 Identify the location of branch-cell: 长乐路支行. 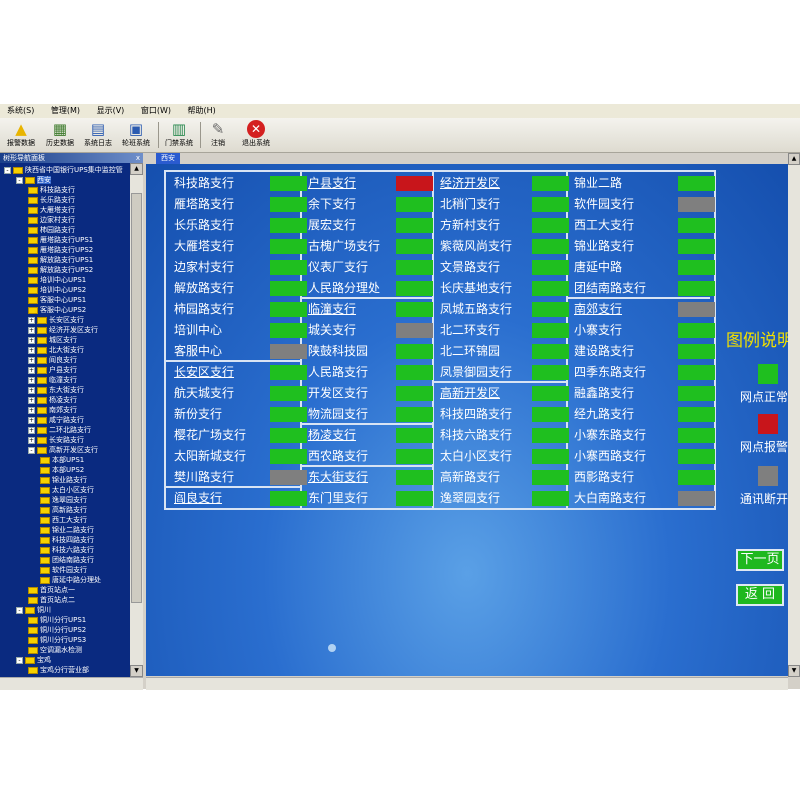
(240, 225).